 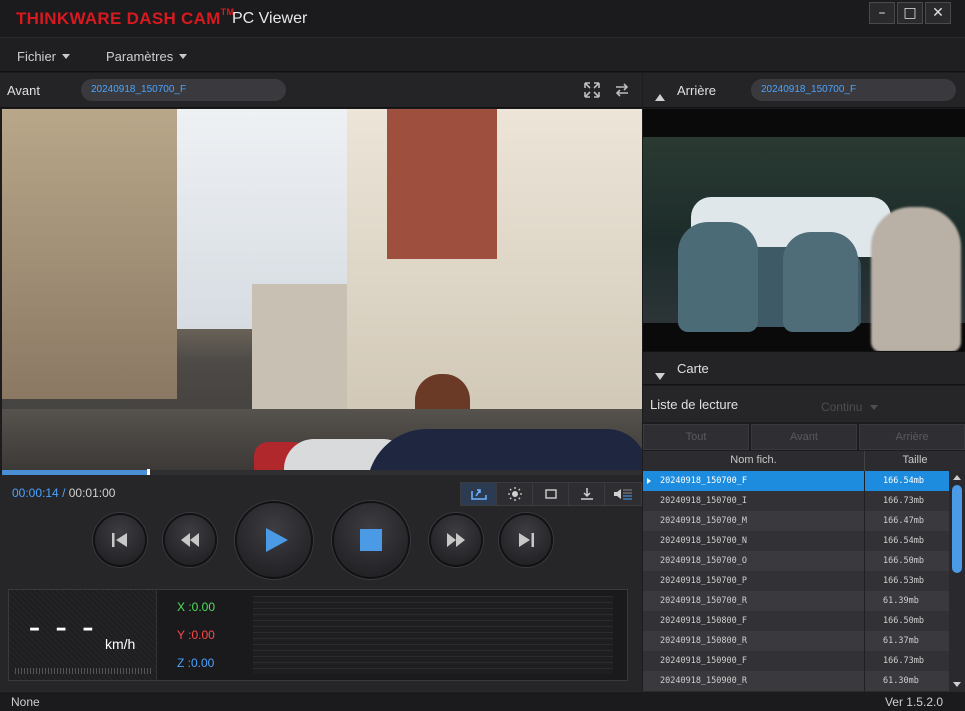 What do you see at coordinates (92, 493) in the screenshot?
I see `total-time: 00:01:00` at bounding box center [92, 493].